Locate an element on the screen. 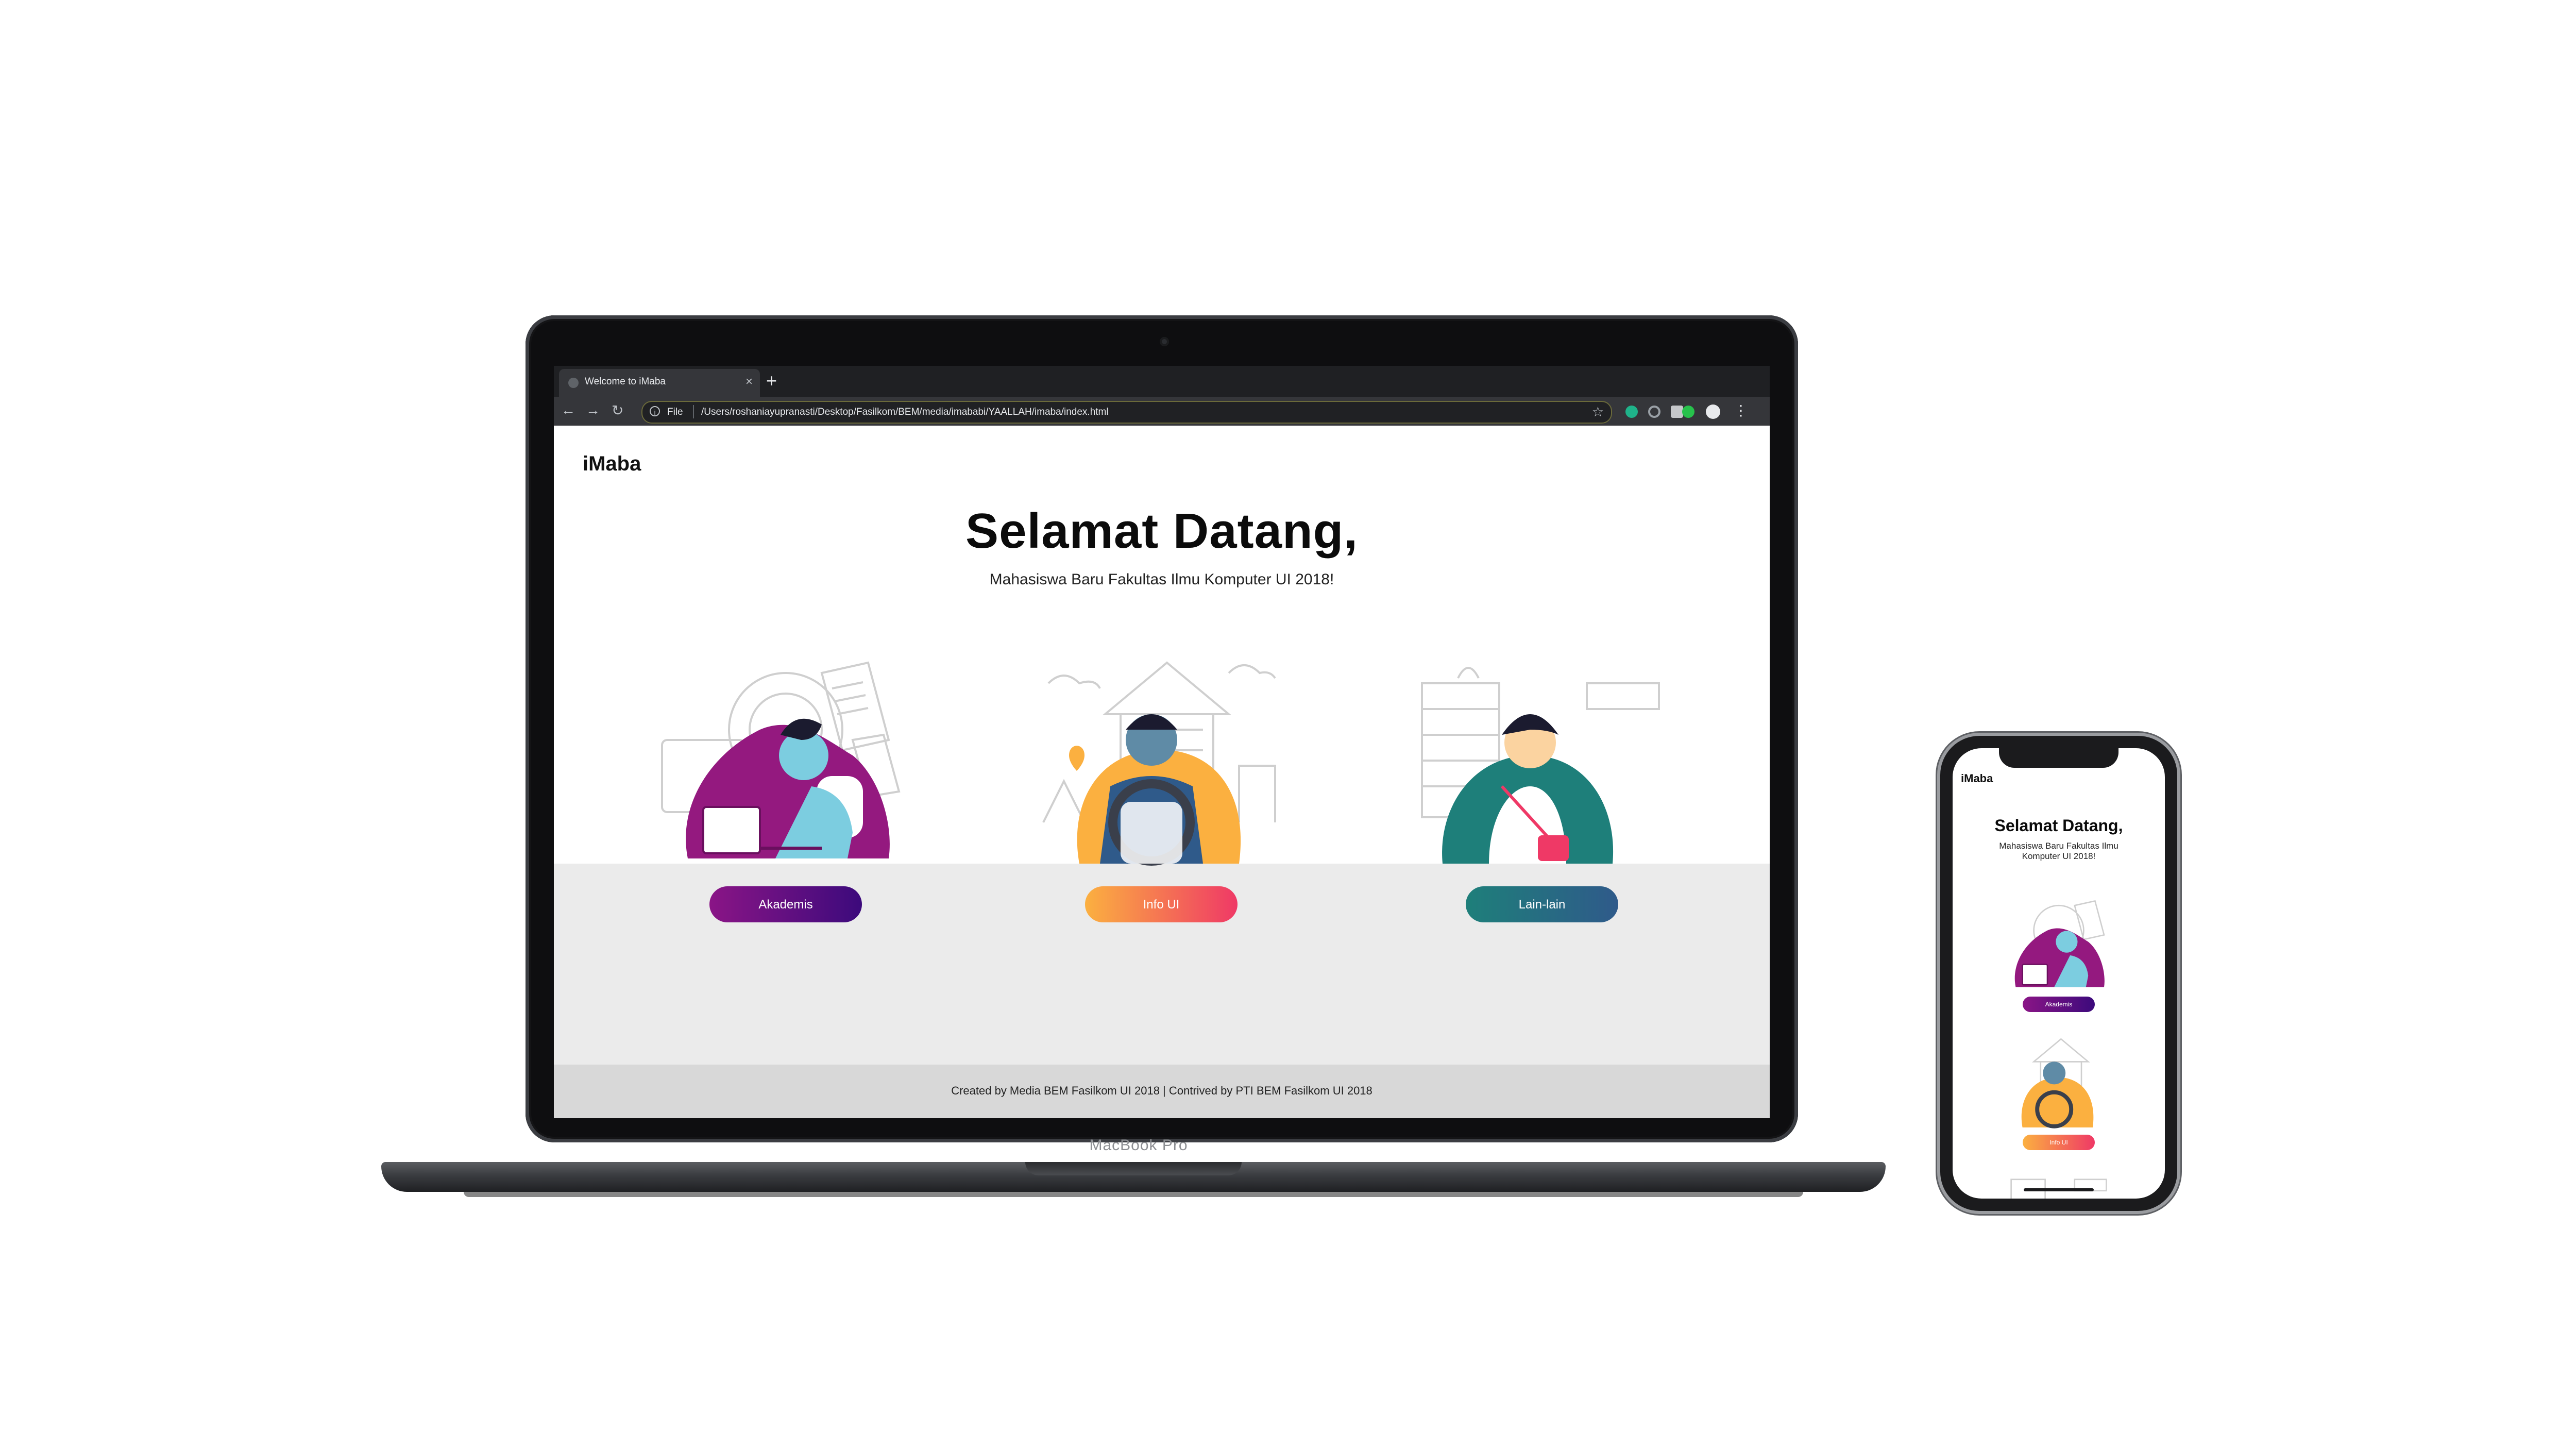  laptop-hinge-notch is located at coordinates (1133, 1168).